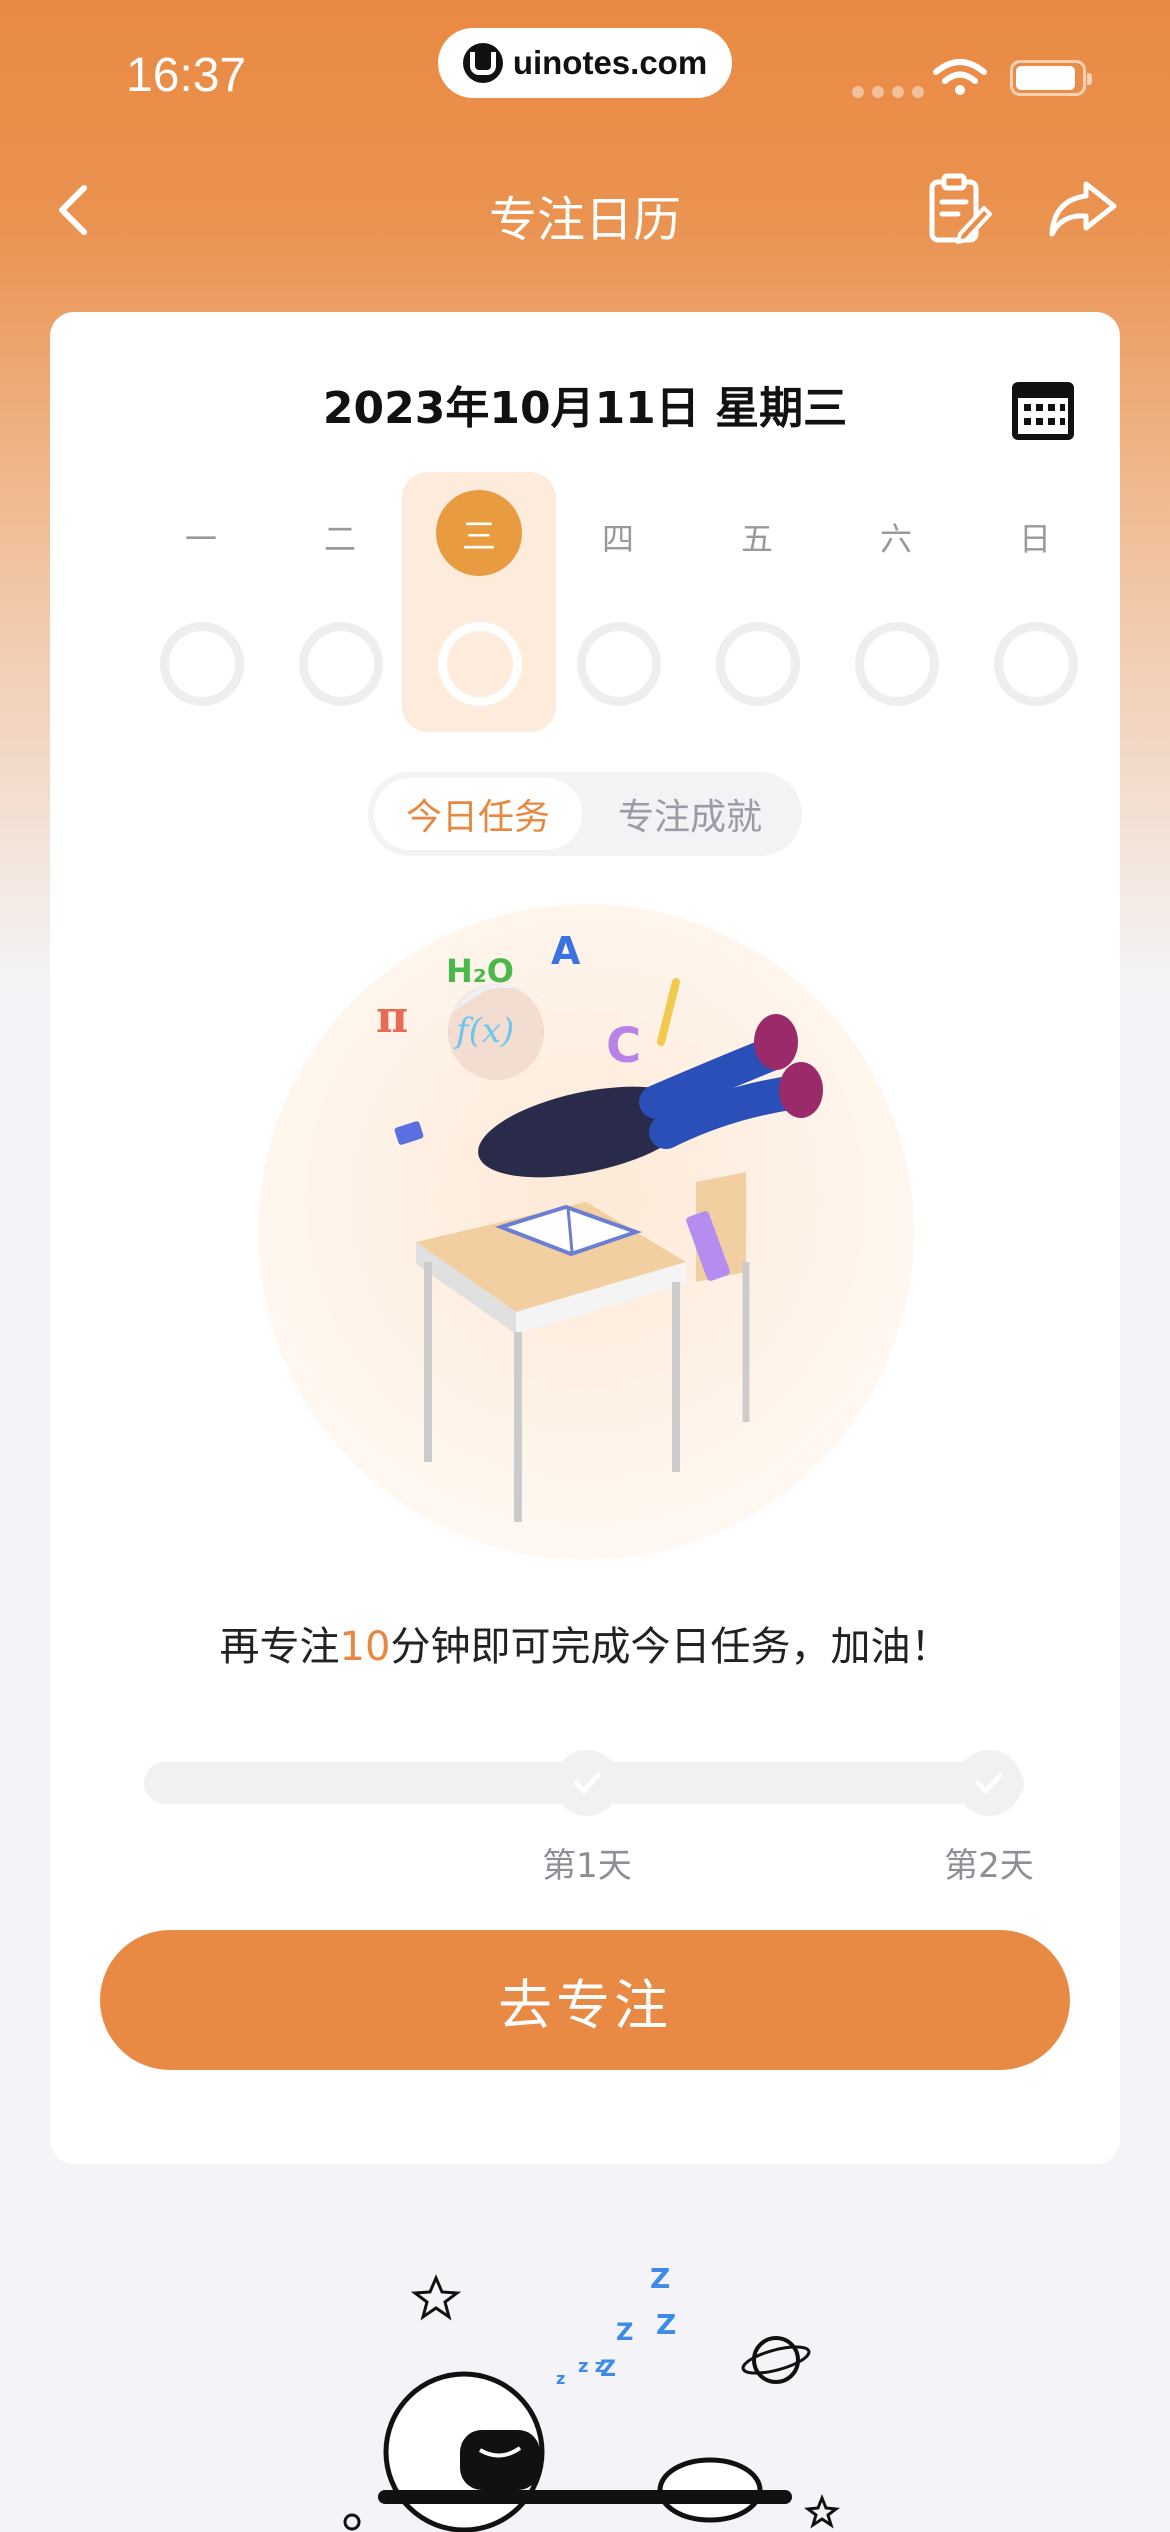  Describe the element at coordinates (895, 539) in the screenshot. I see `day-label: 六` at that location.